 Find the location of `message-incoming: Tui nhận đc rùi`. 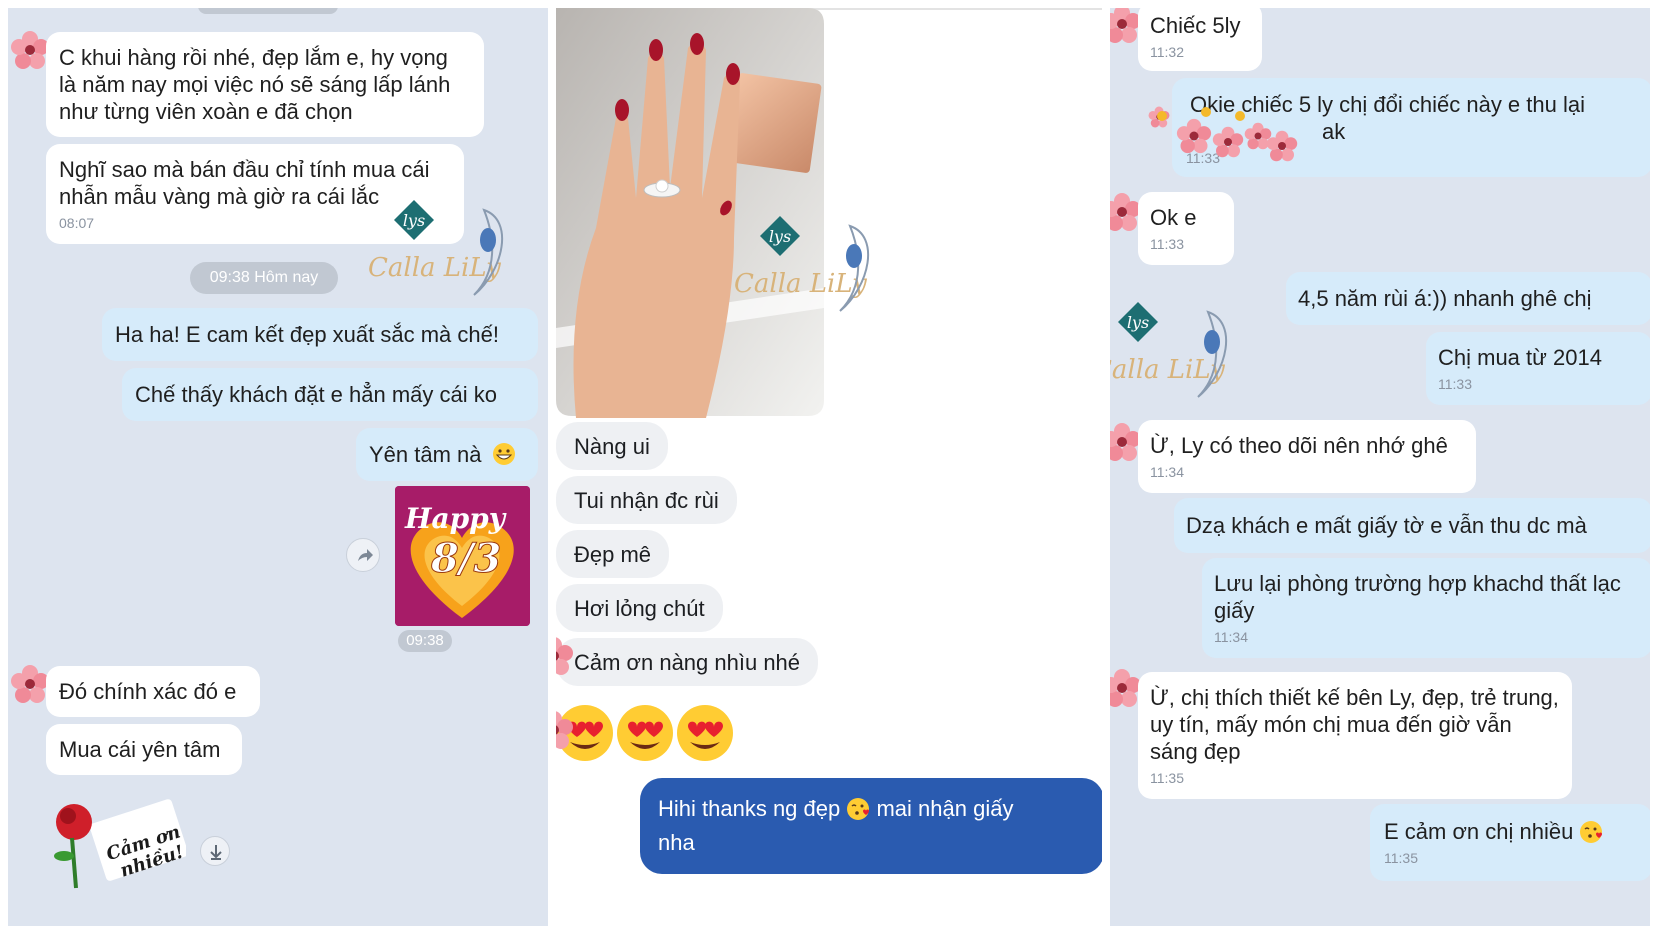

message-incoming: Tui nhận đc rùi is located at coordinates (646, 500).